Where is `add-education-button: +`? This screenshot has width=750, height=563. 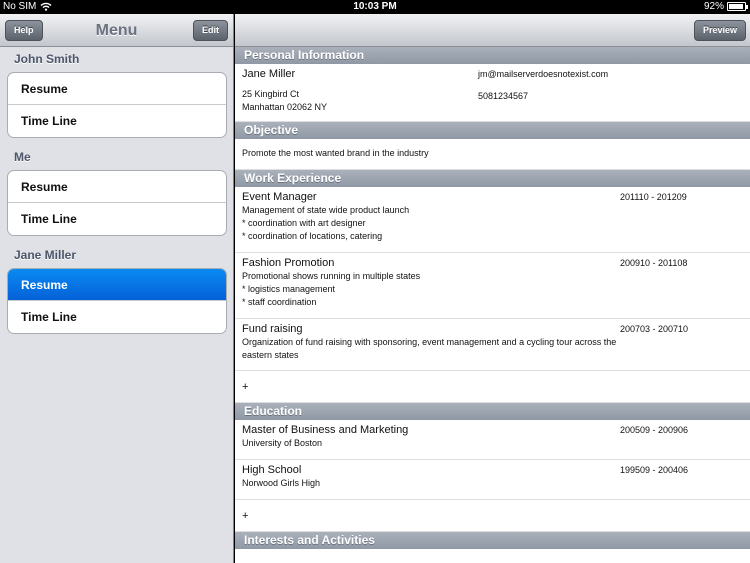
add-education-button: + is located at coordinates (492, 516).